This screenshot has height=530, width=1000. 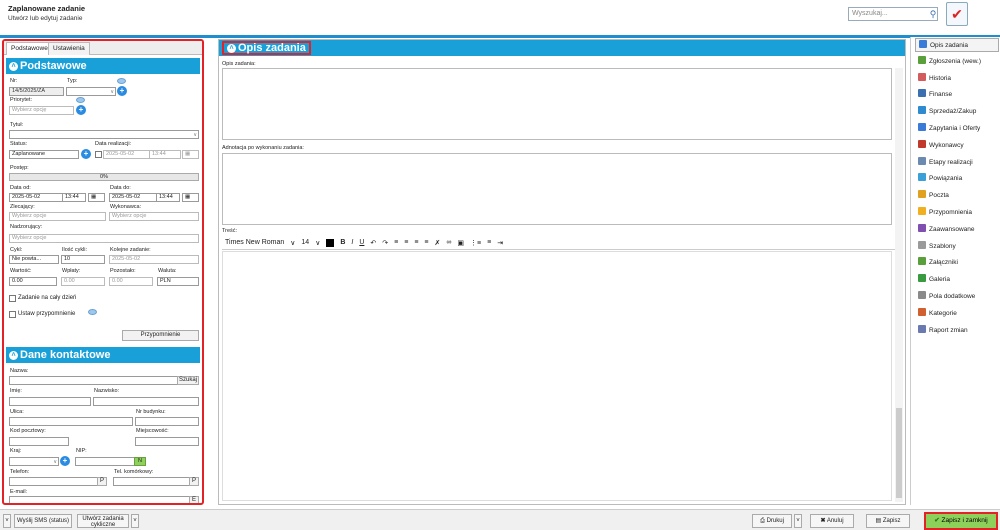 I want to click on nav-item: Załączniki, so click(x=957, y=263).